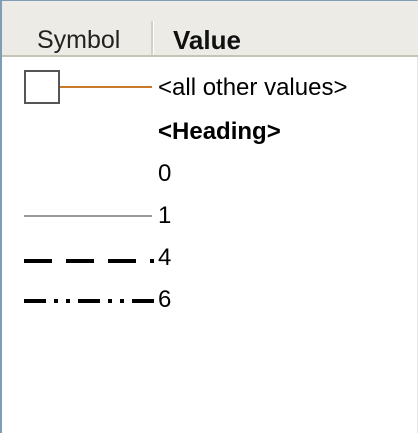 Image resolution: width=418 pixels, height=433 pixels. What do you see at coordinates (165, 299) in the screenshot?
I see `list-item-label: 6` at bounding box center [165, 299].